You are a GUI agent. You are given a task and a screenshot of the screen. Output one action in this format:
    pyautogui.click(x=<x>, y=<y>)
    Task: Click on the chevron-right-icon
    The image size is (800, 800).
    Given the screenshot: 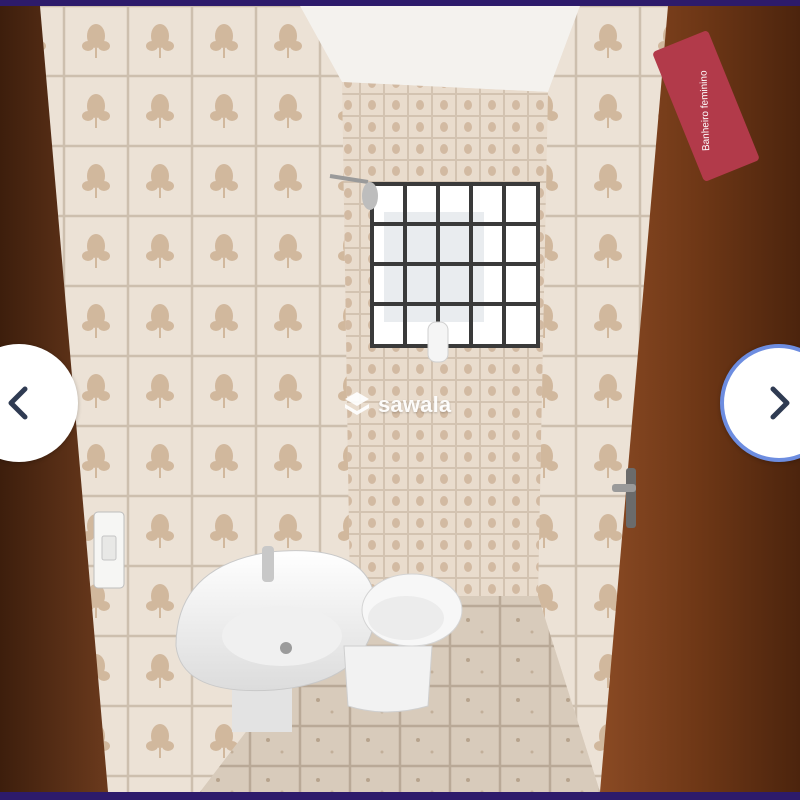 What is the action you would take?
    pyautogui.click(x=780, y=403)
    